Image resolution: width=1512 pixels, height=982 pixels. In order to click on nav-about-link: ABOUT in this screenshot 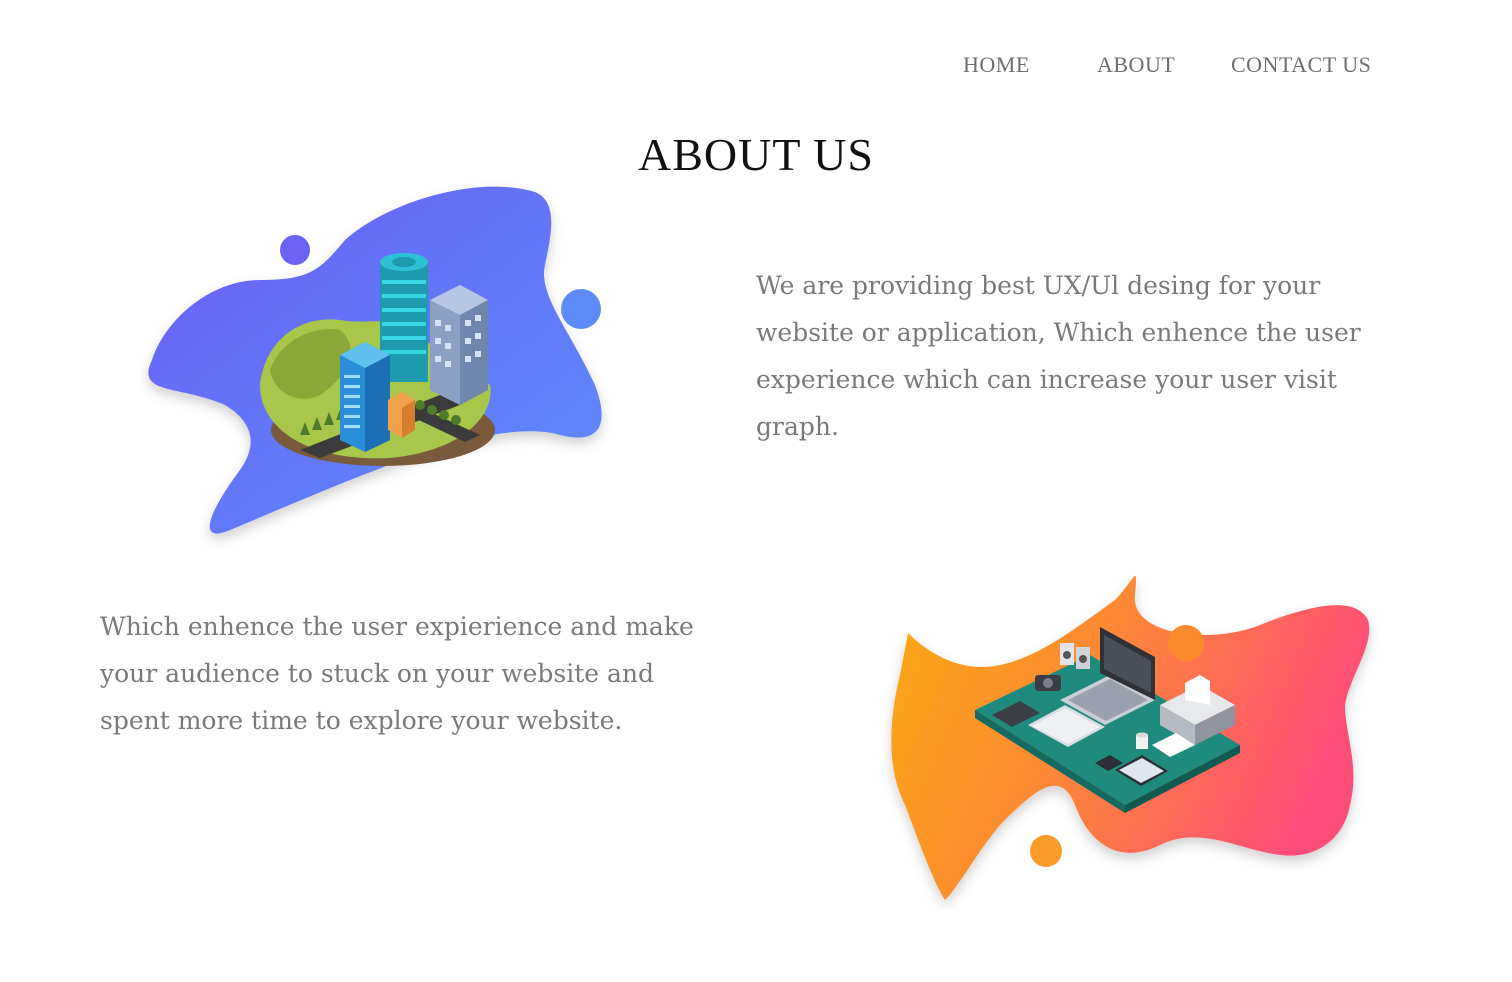, I will do `click(1136, 65)`.